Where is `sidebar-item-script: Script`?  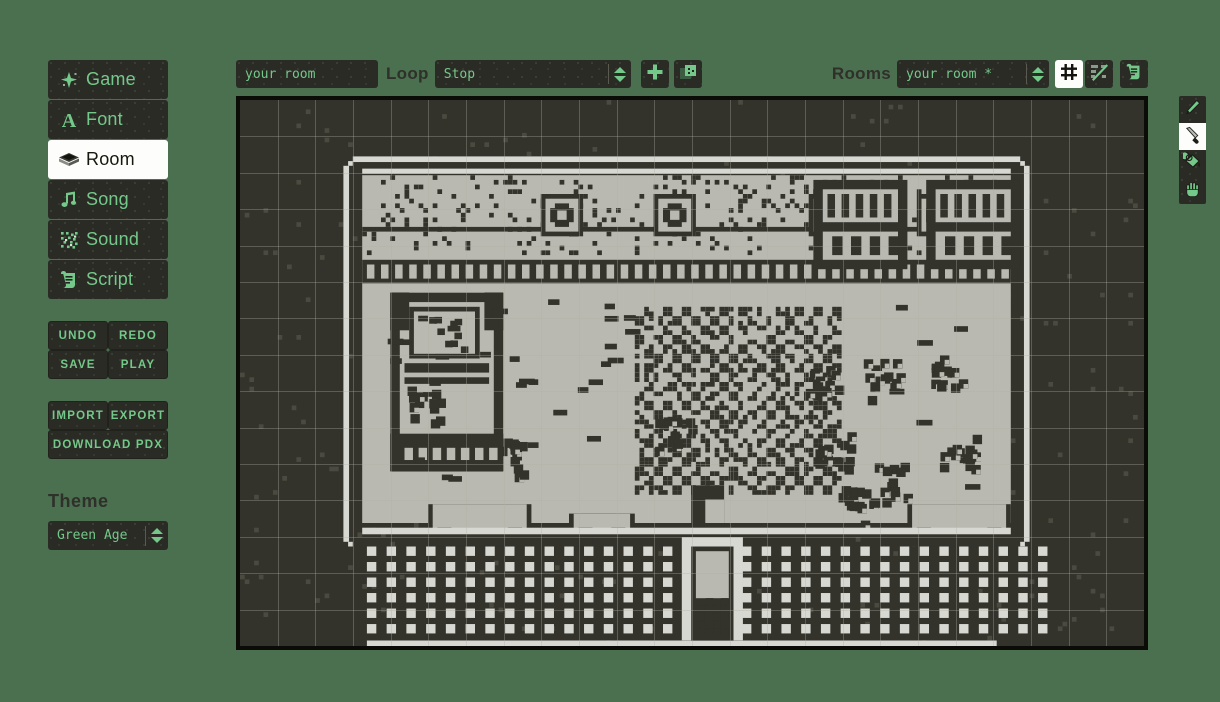 sidebar-item-script: Script is located at coordinates (108, 279).